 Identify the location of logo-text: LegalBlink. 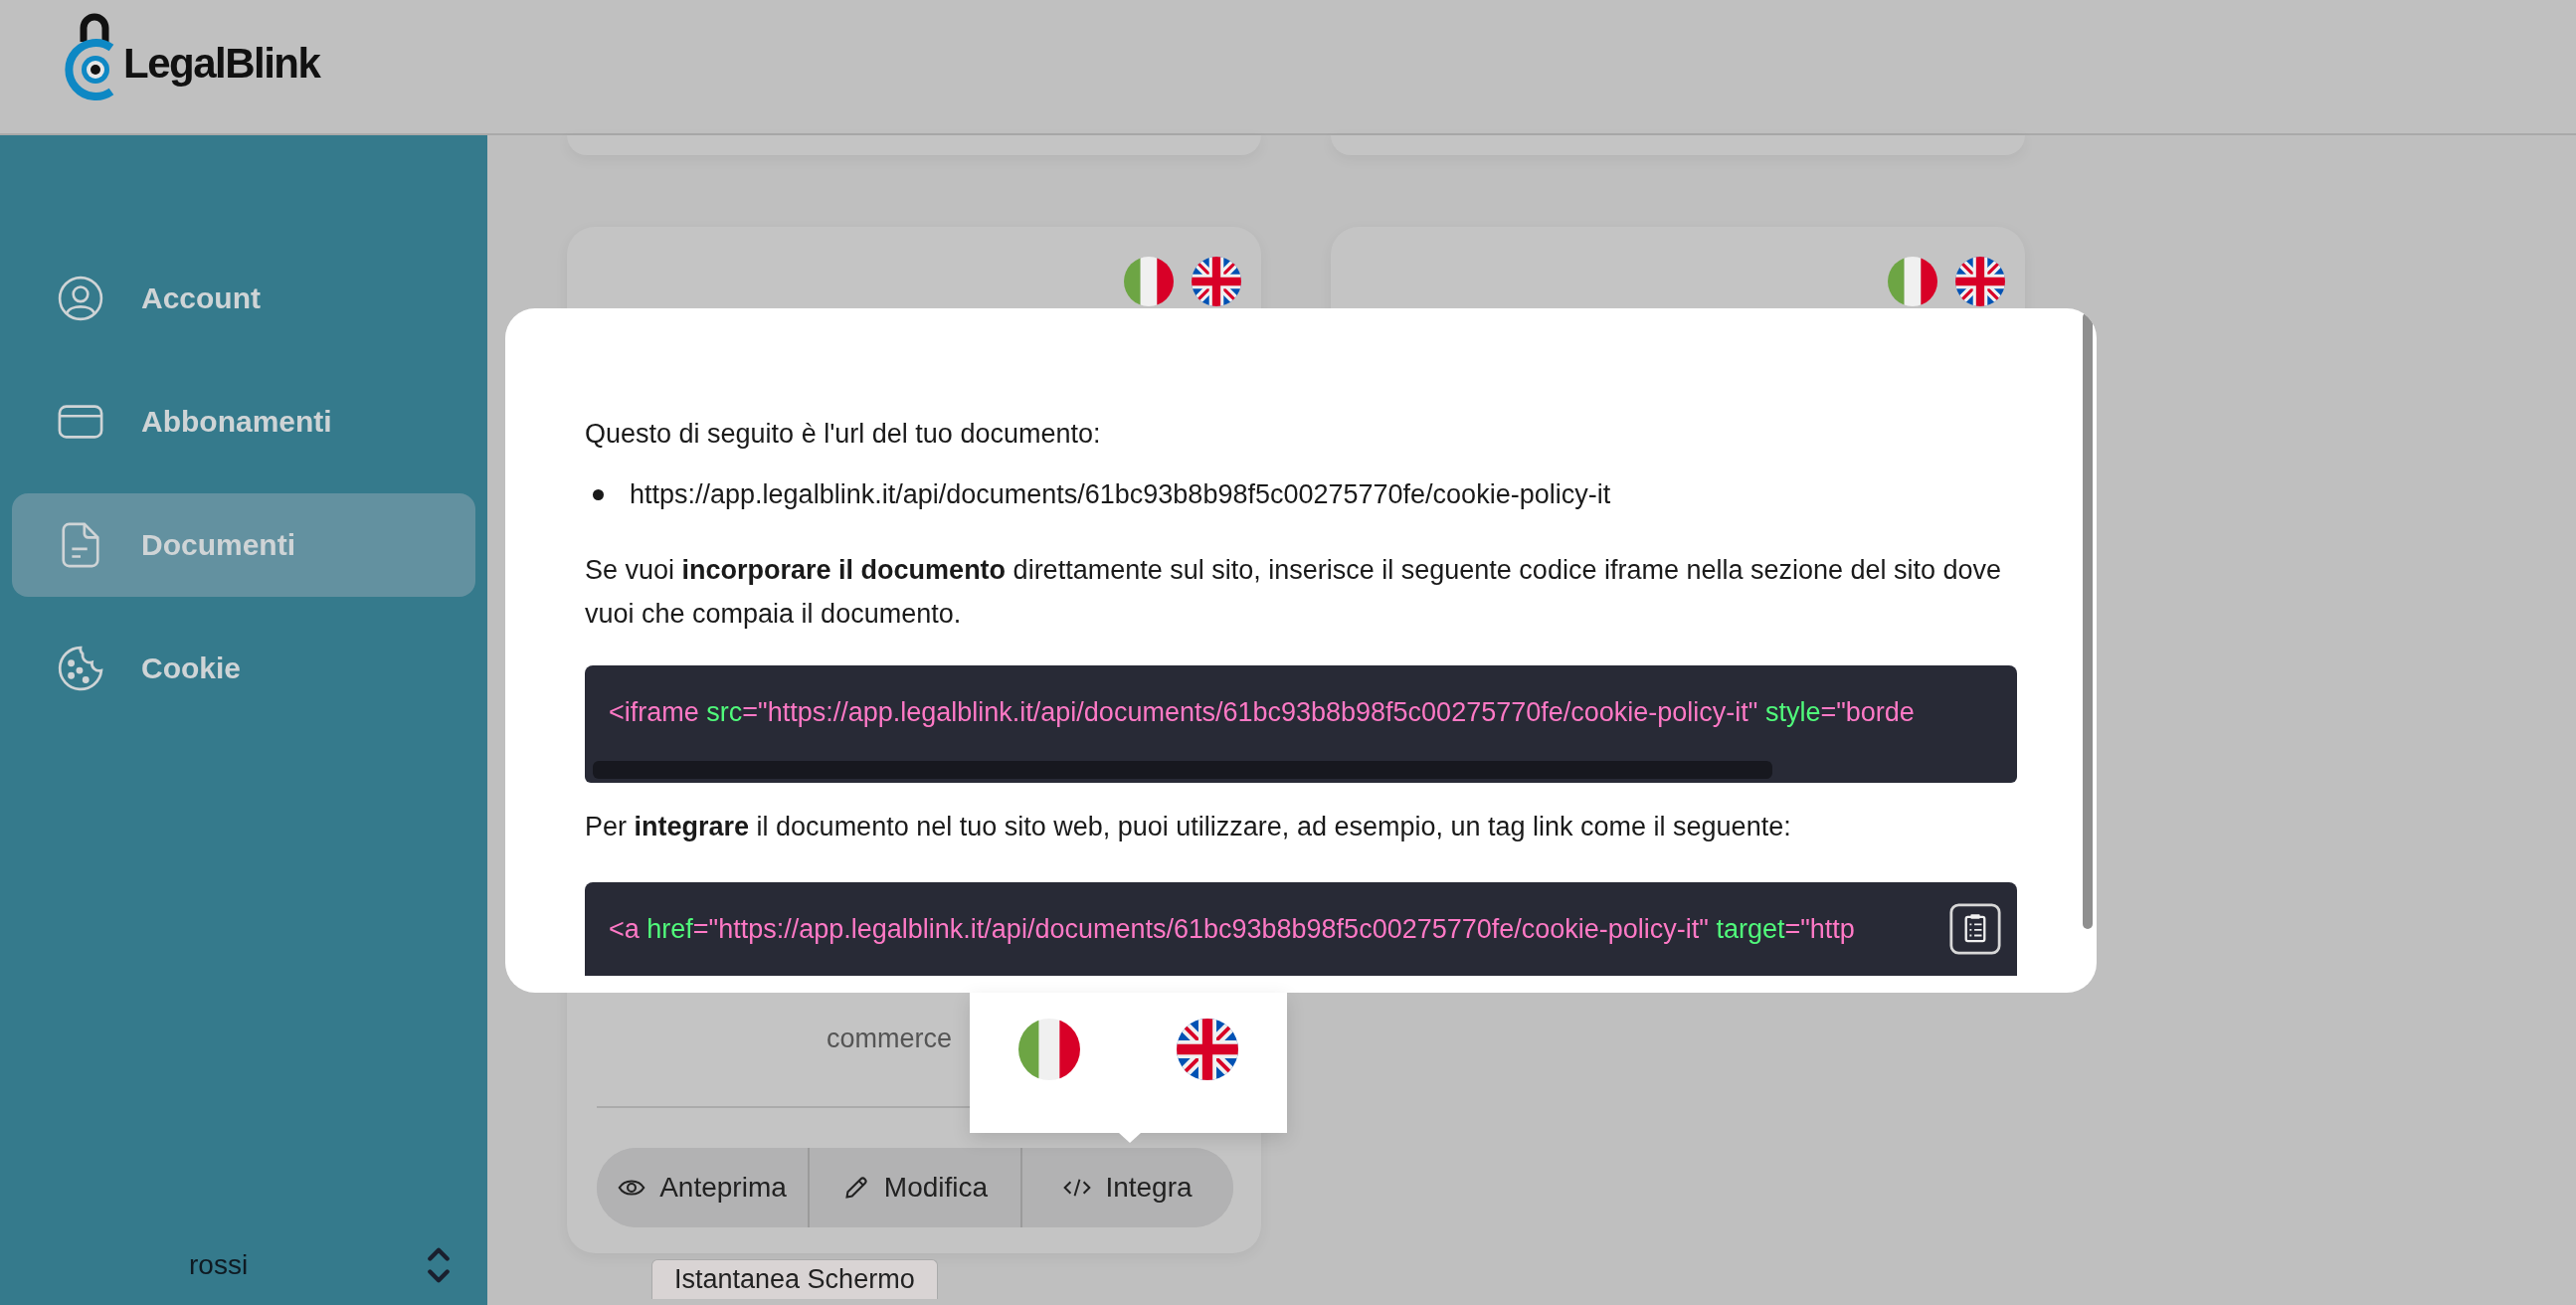
(221, 64).